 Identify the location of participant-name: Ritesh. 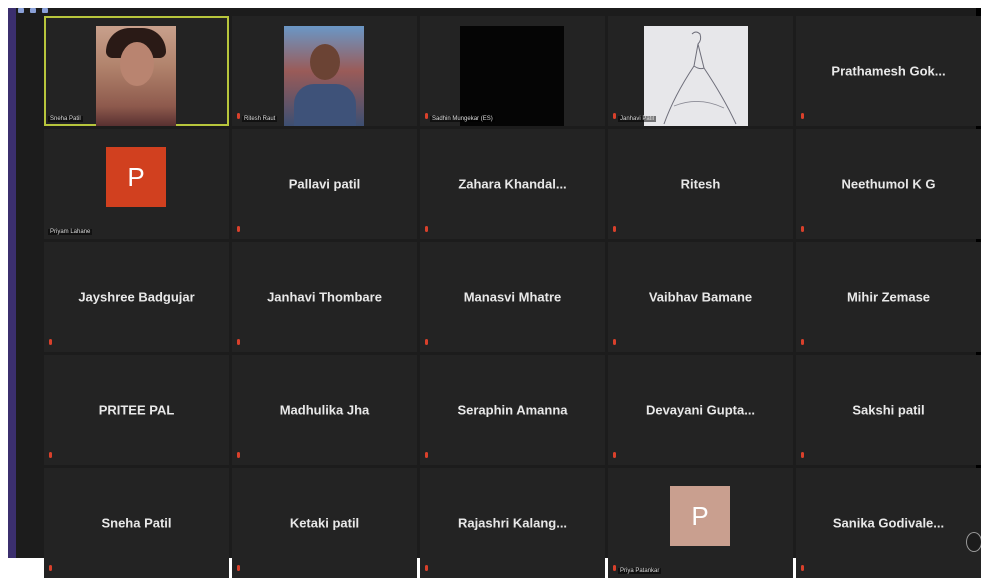
(700, 184).